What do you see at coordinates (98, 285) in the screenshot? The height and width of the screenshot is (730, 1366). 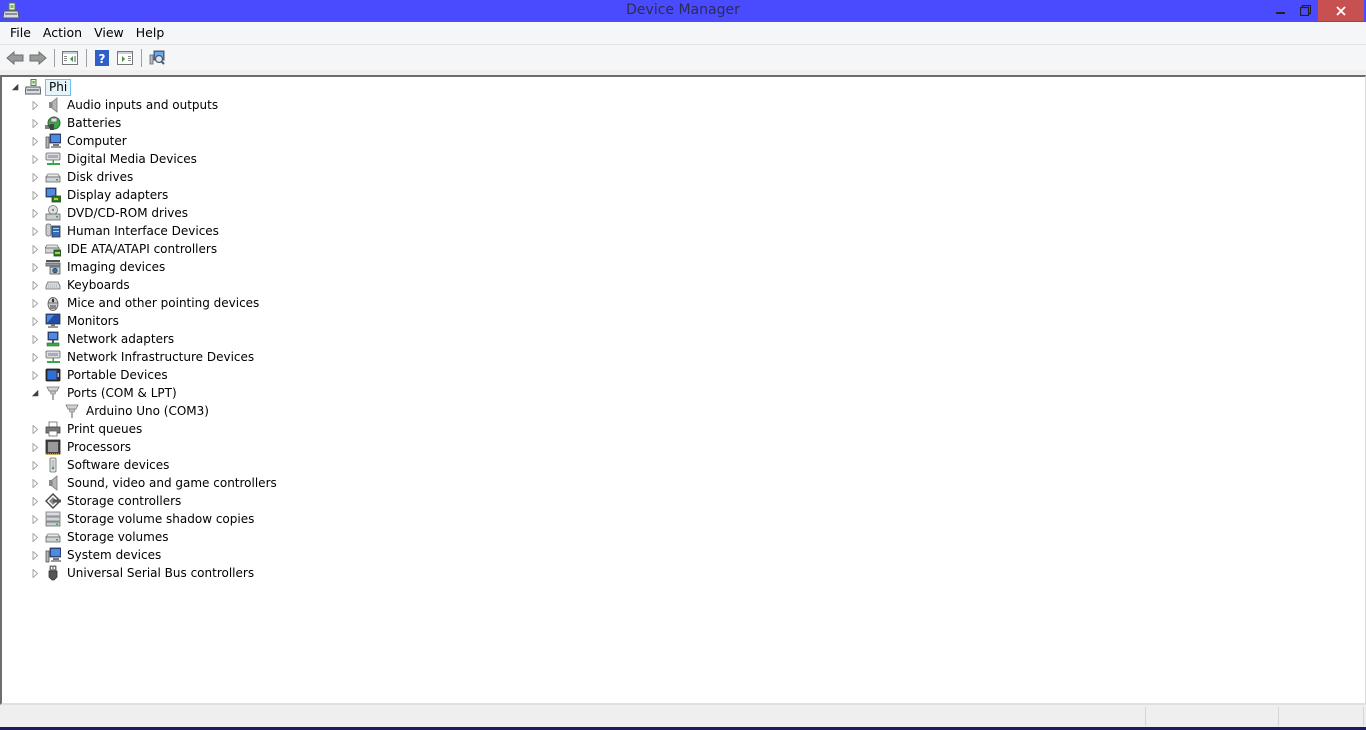 I see `tree-node-label: Keyboards` at bounding box center [98, 285].